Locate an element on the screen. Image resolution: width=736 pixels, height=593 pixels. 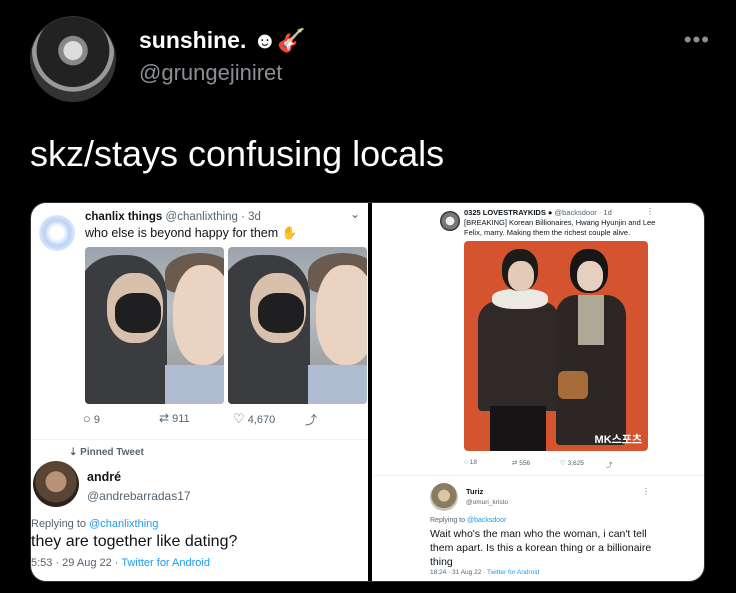
reply-count: ○ 18 is located at coordinates (470, 462).